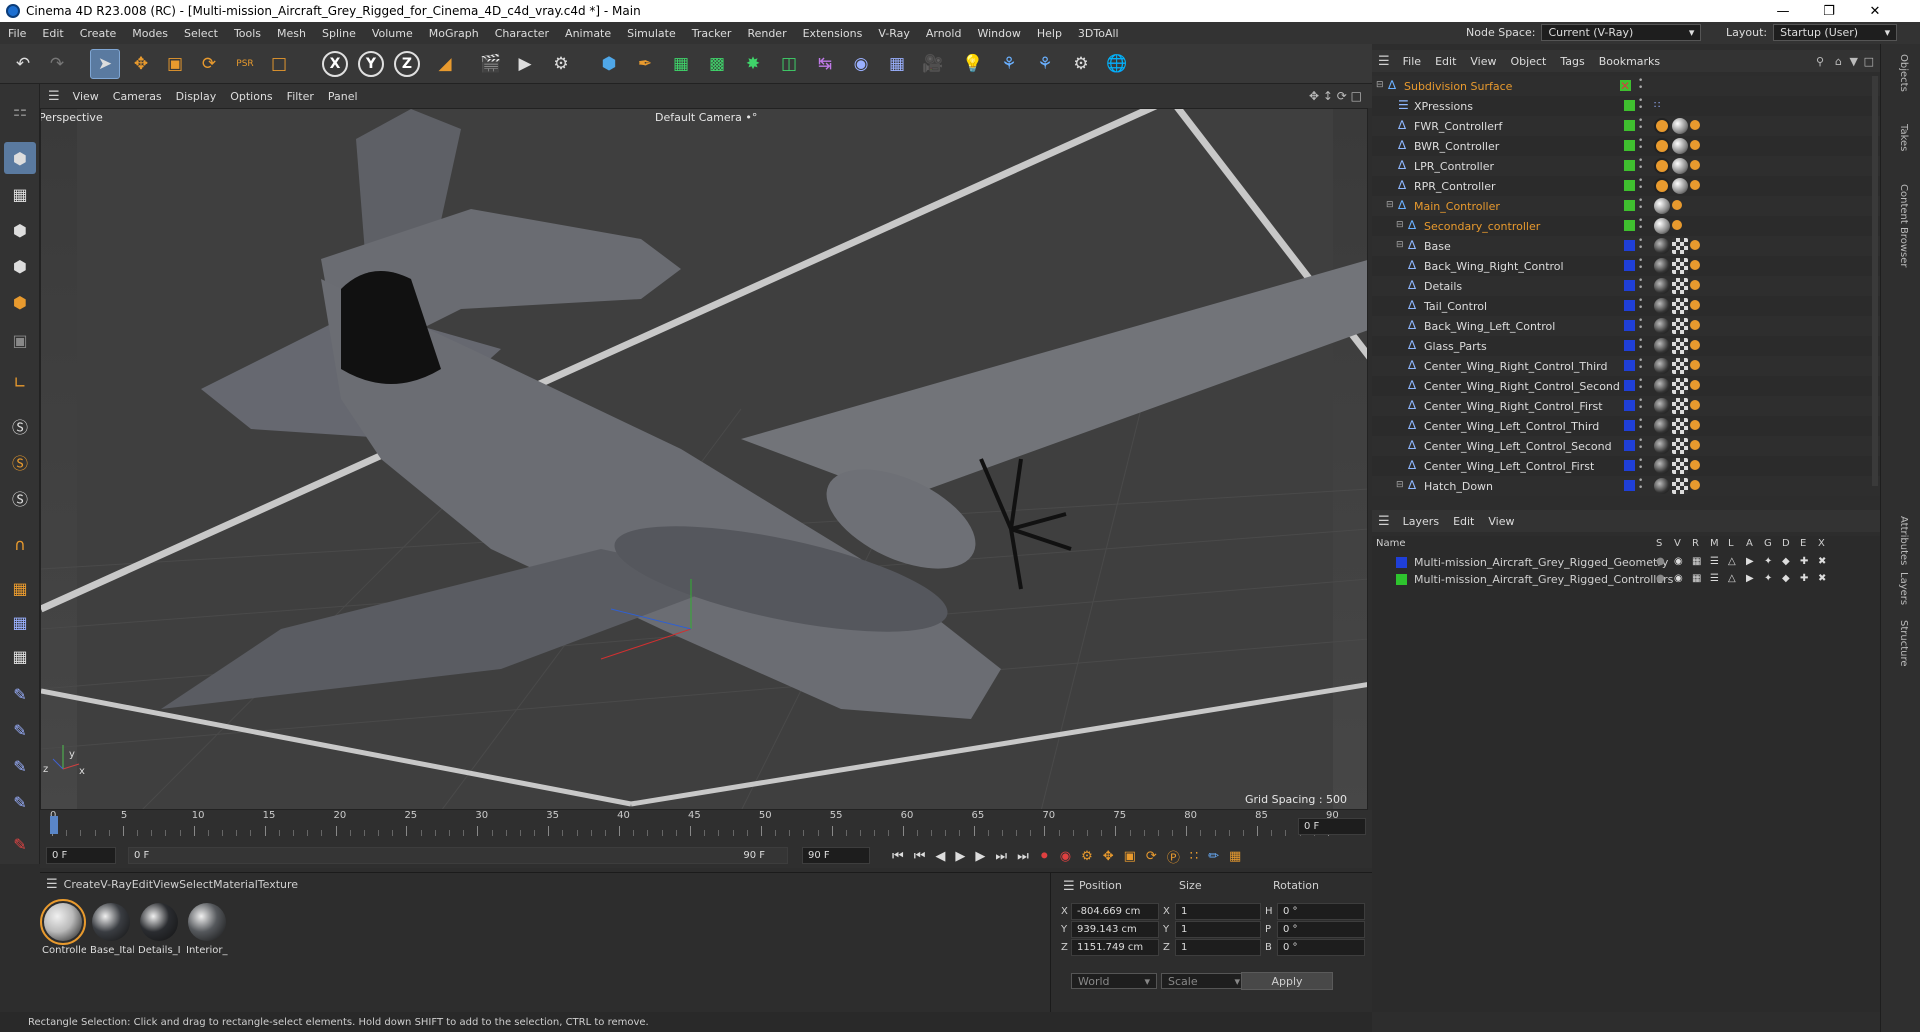 The width and height of the screenshot is (1920, 1032). What do you see at coordinates (898, 856) in the screenshot?
I see `goto-start-icon: ⏮` at bounding box center [898, 856].